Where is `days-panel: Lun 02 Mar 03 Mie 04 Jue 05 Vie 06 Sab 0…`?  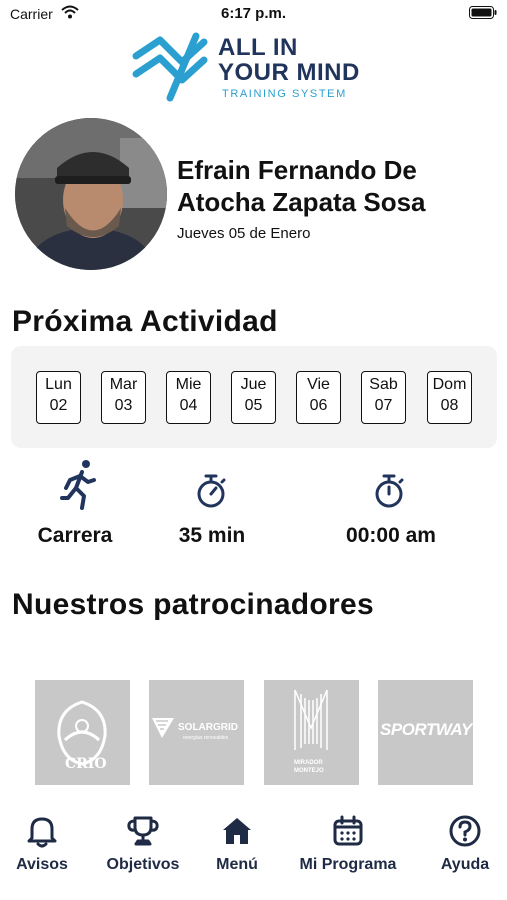
days-panel: Lun 02 Mar 03 Mie 04 Jue 05 Vie 06 Sab 0… is located at coordinates (254, 397).